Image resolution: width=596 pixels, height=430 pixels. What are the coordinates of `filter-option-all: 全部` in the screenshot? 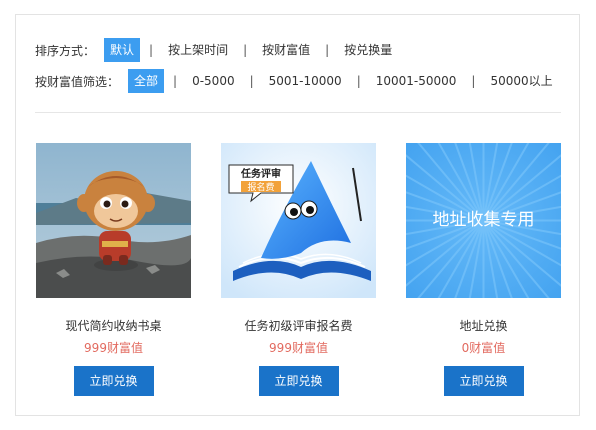 It's located at (146, 81).